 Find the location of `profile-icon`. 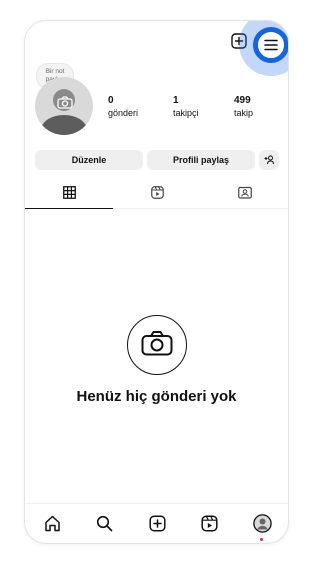

profile-icon is located at coordinates (262, 523).